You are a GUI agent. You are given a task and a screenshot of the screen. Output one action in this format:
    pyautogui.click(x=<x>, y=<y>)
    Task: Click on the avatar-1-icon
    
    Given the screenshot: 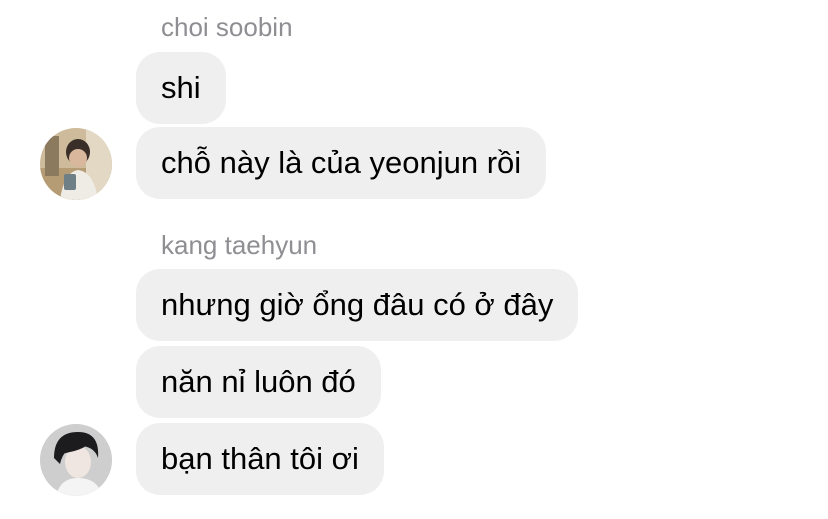 What is the action you would take?
    pyautogui.click(x=76, y=164)
    